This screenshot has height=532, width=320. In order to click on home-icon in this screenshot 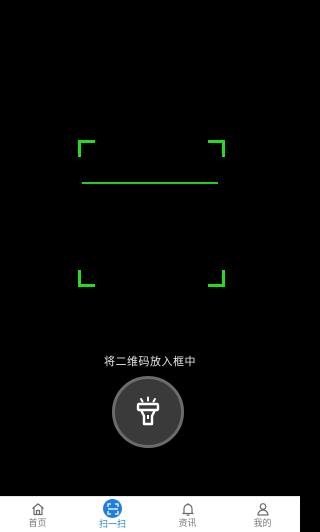, I will do `click(38, 509)`.